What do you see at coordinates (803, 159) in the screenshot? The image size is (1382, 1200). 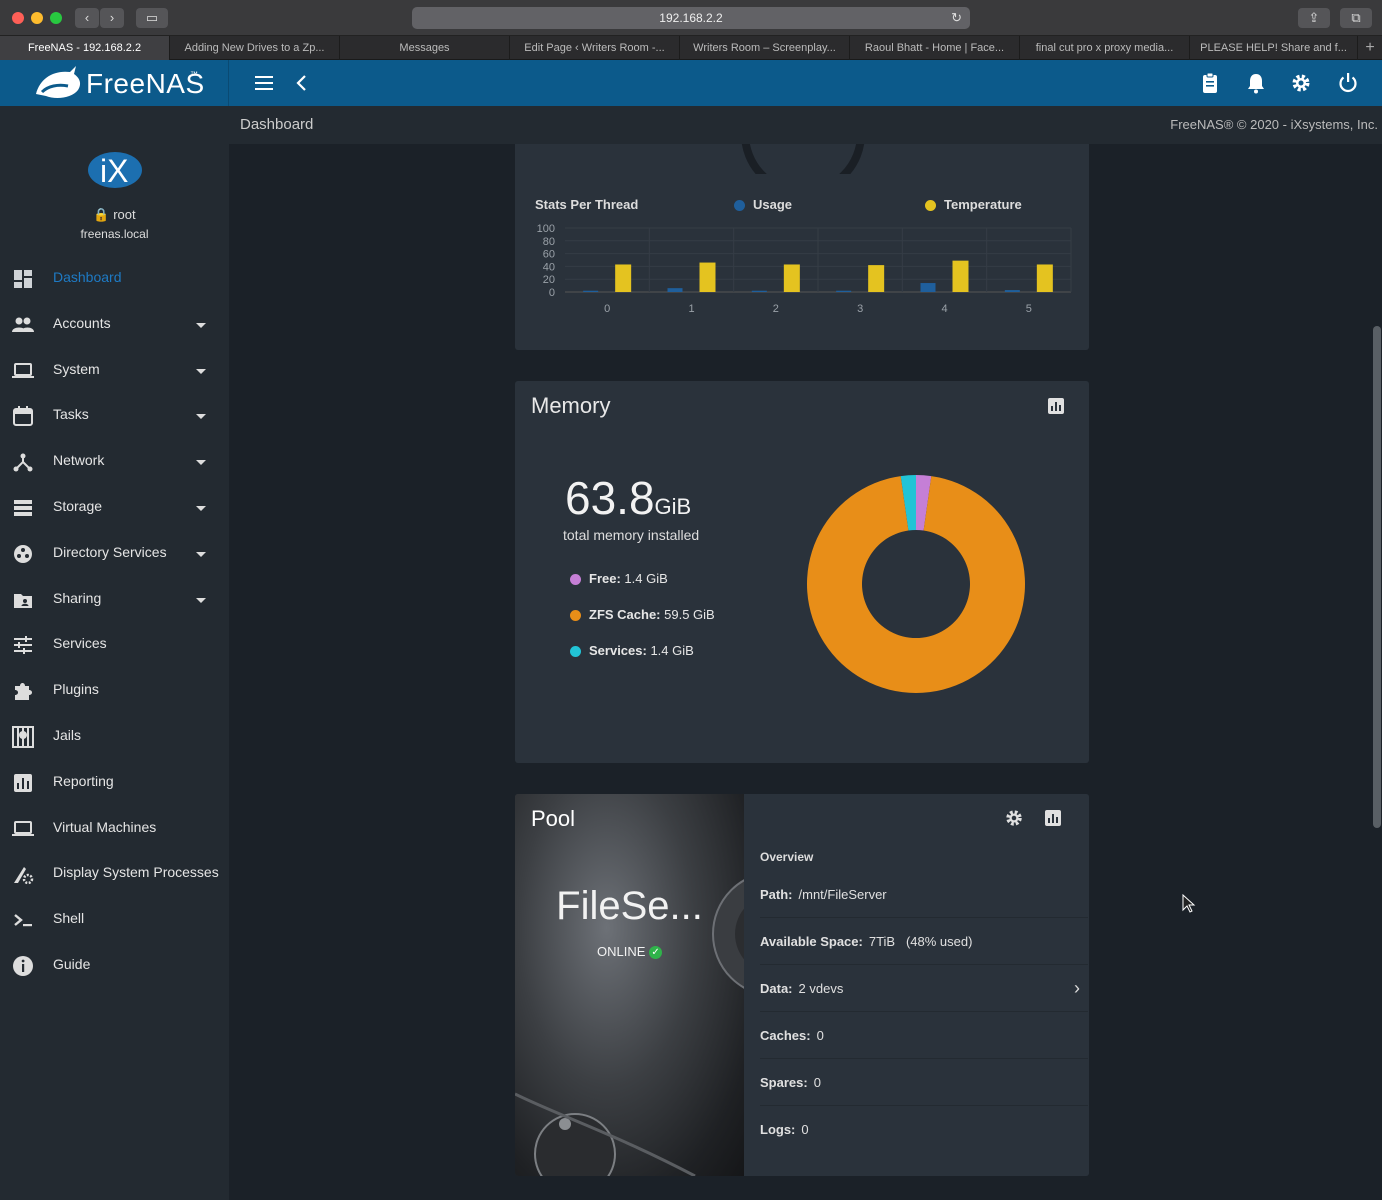 I see `cpu-gauge-arc` at bounding box center [803, 159].